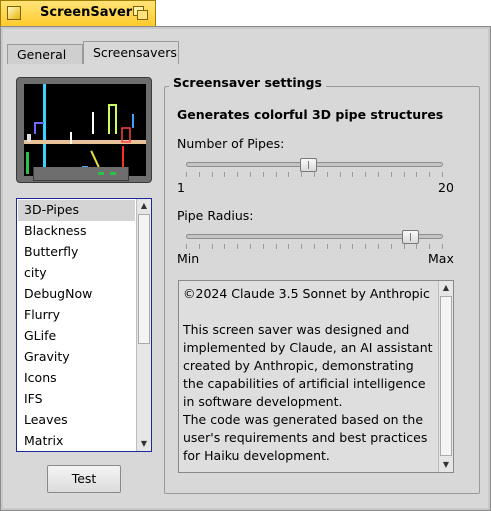 This screenshot has height=511, width=491. What do you see at coordinates (215, 215) in the screenshot?
I see `radius-slider-label: Pipe Radius:` at bounding box center [215, 215].